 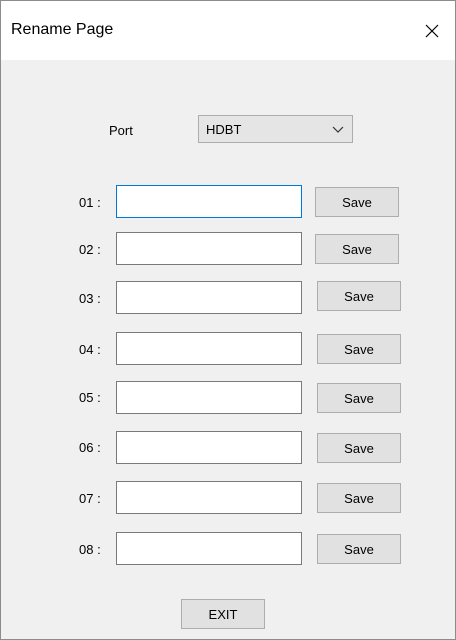 I want to click on port-label: Port, so click(x=121, y=130).